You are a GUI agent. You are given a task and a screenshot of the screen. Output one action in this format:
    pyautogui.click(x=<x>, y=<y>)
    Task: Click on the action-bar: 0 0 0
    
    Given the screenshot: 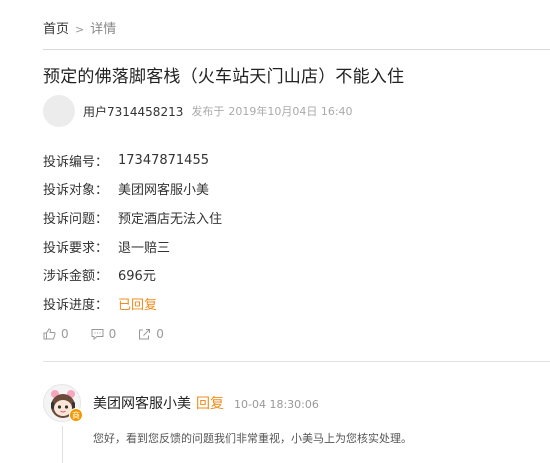 What is the action you would take?
    pyautogui.click(x=114, y=334)
    